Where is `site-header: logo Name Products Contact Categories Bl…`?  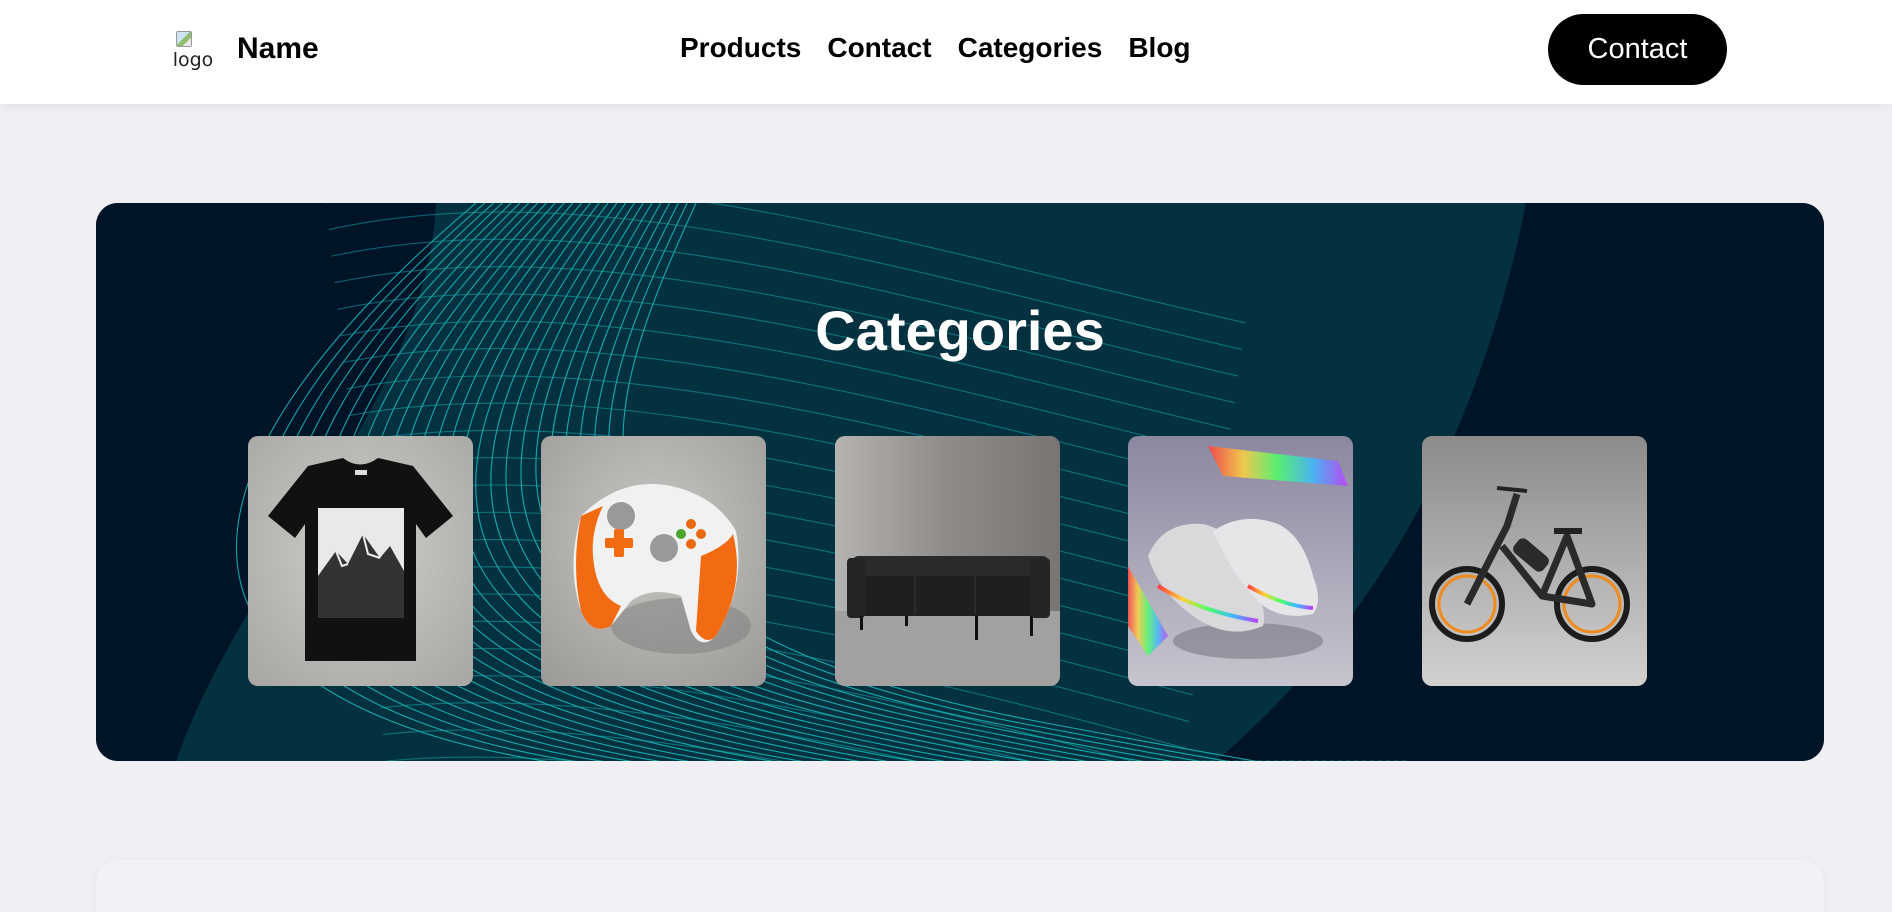 site-header: logo Name Products Contact Categories Bl… is located at coordinates (946, 52).